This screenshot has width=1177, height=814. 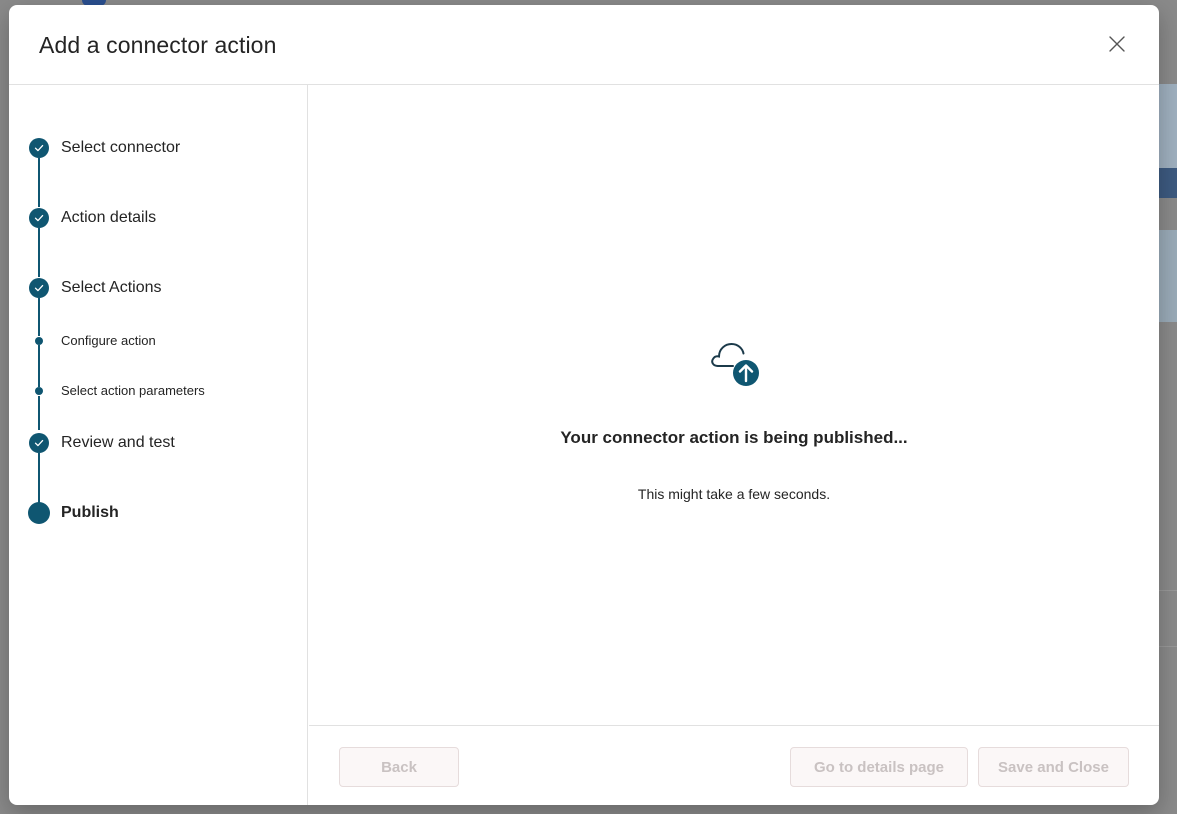 I want to click on dialog-header: Add a connector action, so click(x=584, y=45).